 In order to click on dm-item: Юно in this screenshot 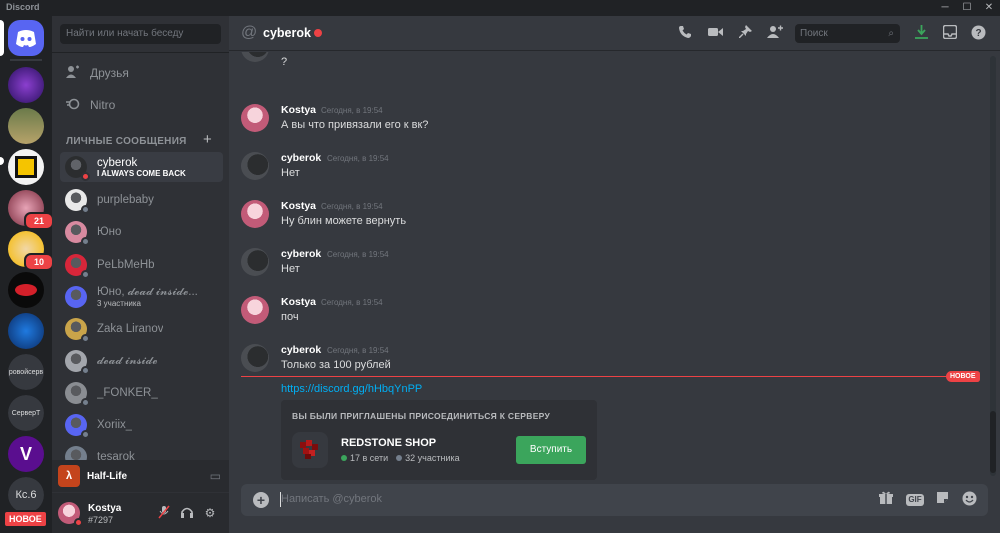, I will do `click(141, 232)`.